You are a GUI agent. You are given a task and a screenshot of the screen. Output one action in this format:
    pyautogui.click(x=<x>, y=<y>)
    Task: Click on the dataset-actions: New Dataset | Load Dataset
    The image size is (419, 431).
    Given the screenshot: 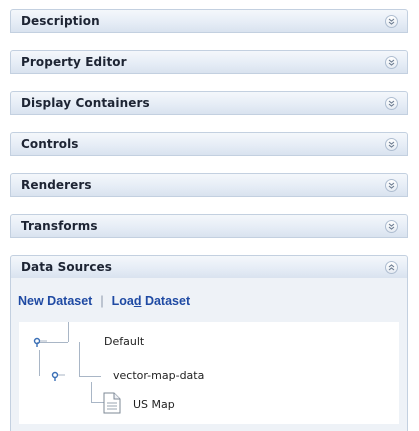 What is the action you would take?
    pyautogui.click(x=104, y=301)
    